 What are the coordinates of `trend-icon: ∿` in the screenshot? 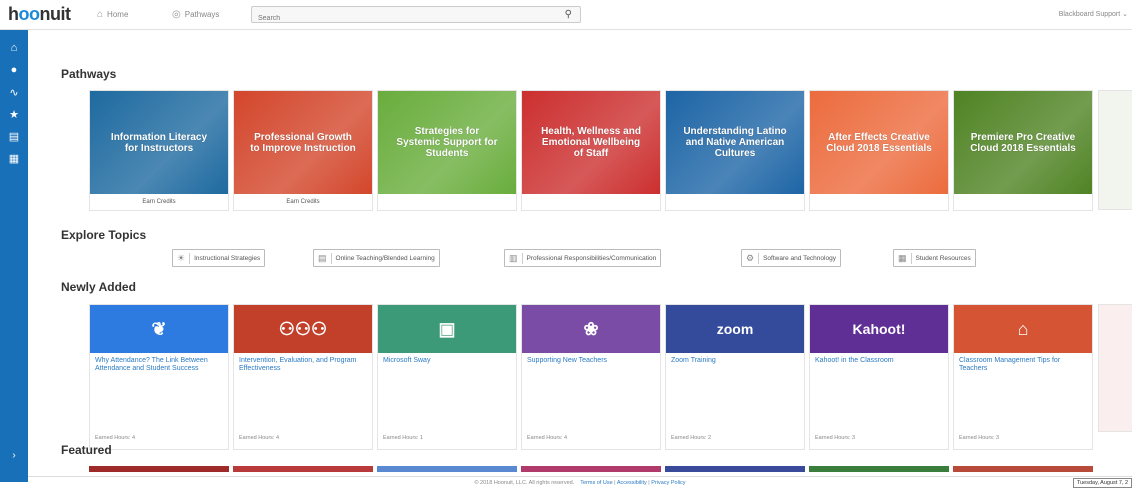 It's located at (14, 92).